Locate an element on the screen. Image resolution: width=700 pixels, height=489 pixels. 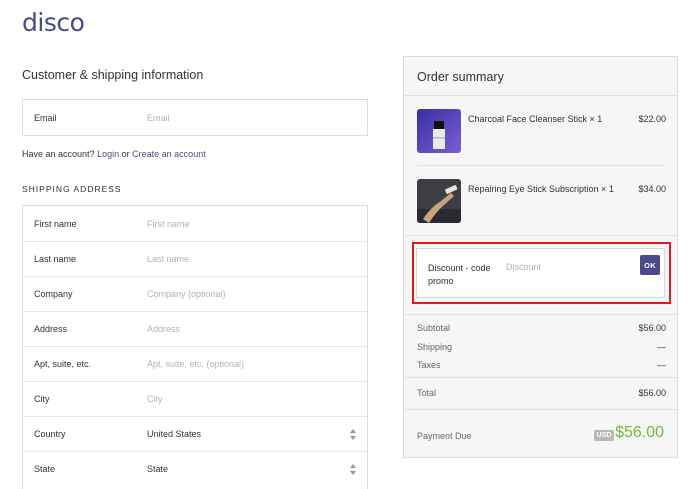
first-name-row: First name is located at coordinates (195, 223).